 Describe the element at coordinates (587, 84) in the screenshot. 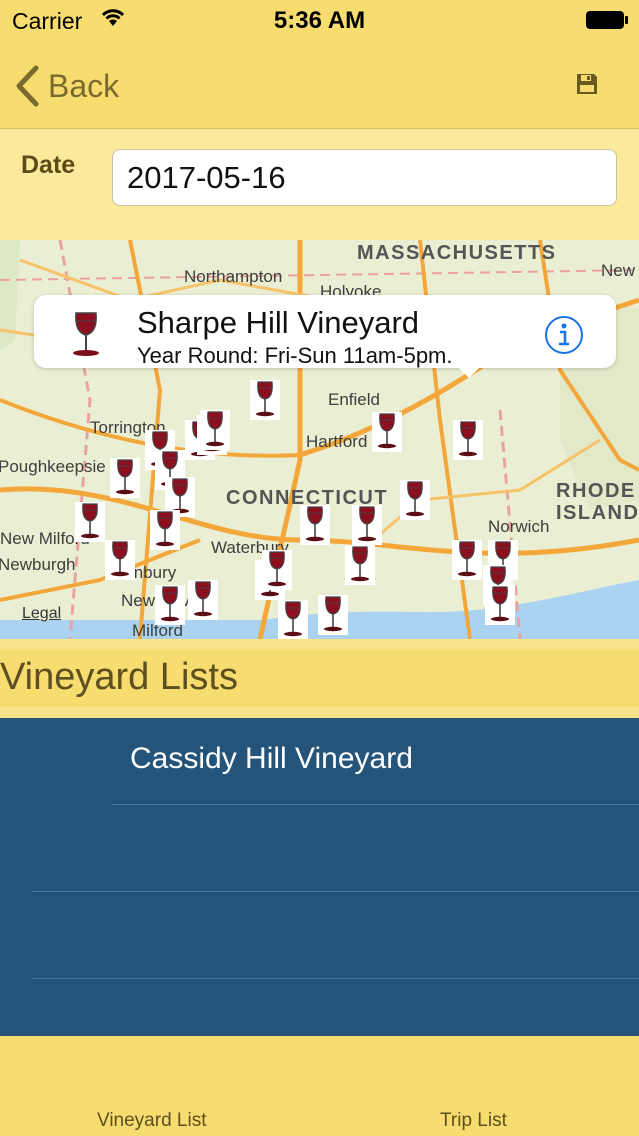

I see `save-icon` at that location.